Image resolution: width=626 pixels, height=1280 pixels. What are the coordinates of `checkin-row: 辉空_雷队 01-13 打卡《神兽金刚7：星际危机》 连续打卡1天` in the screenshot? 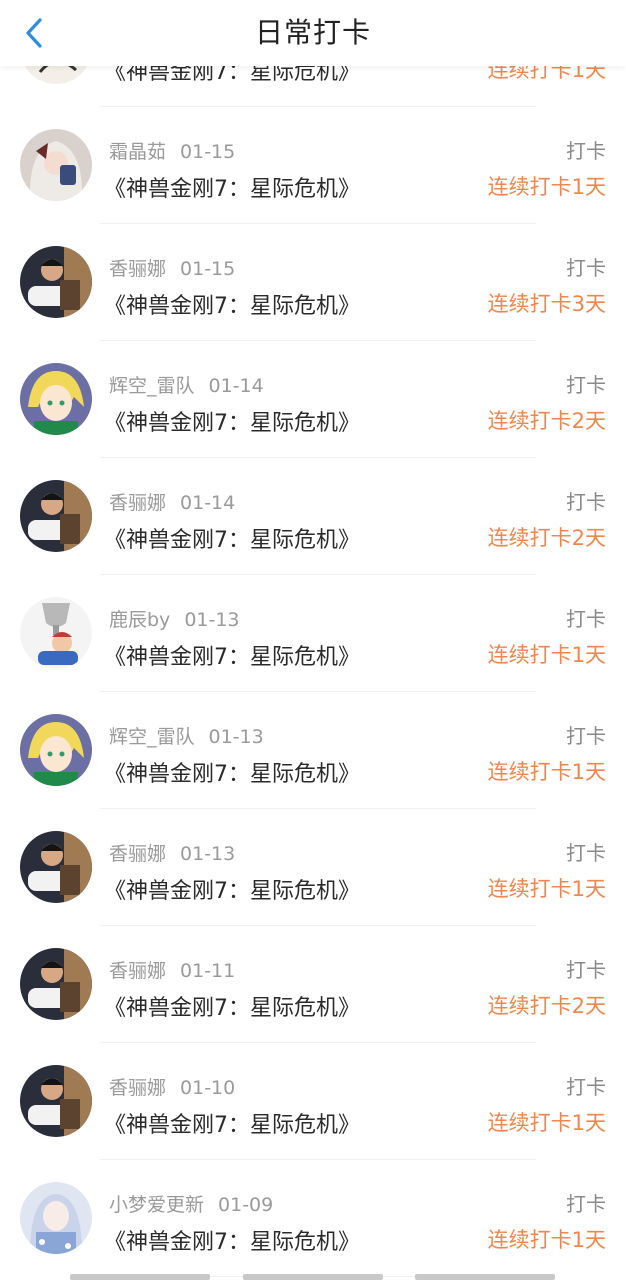 It's located at (313, 750).